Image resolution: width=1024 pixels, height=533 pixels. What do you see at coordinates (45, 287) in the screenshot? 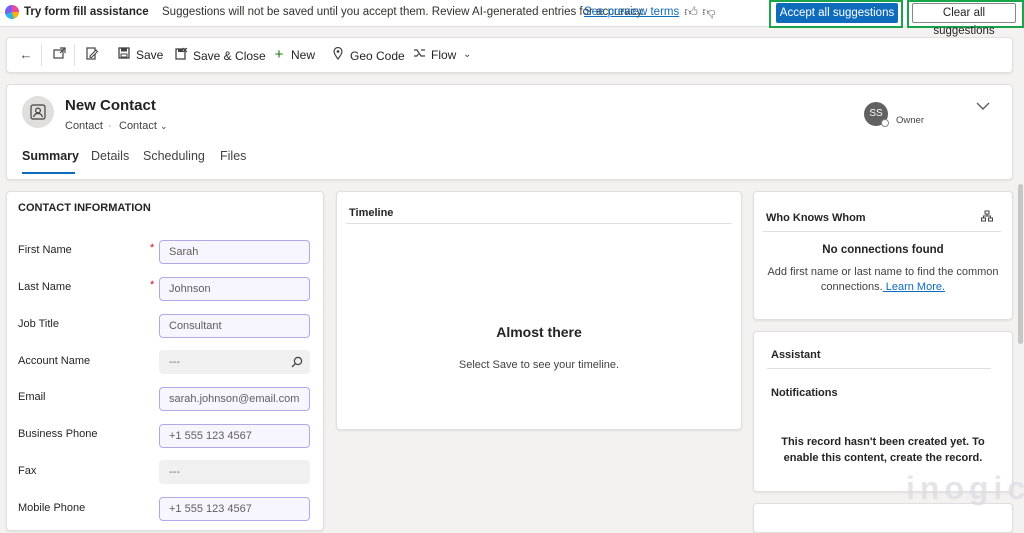
I see `field-label: Last Name` at bounding box center [45, 287].